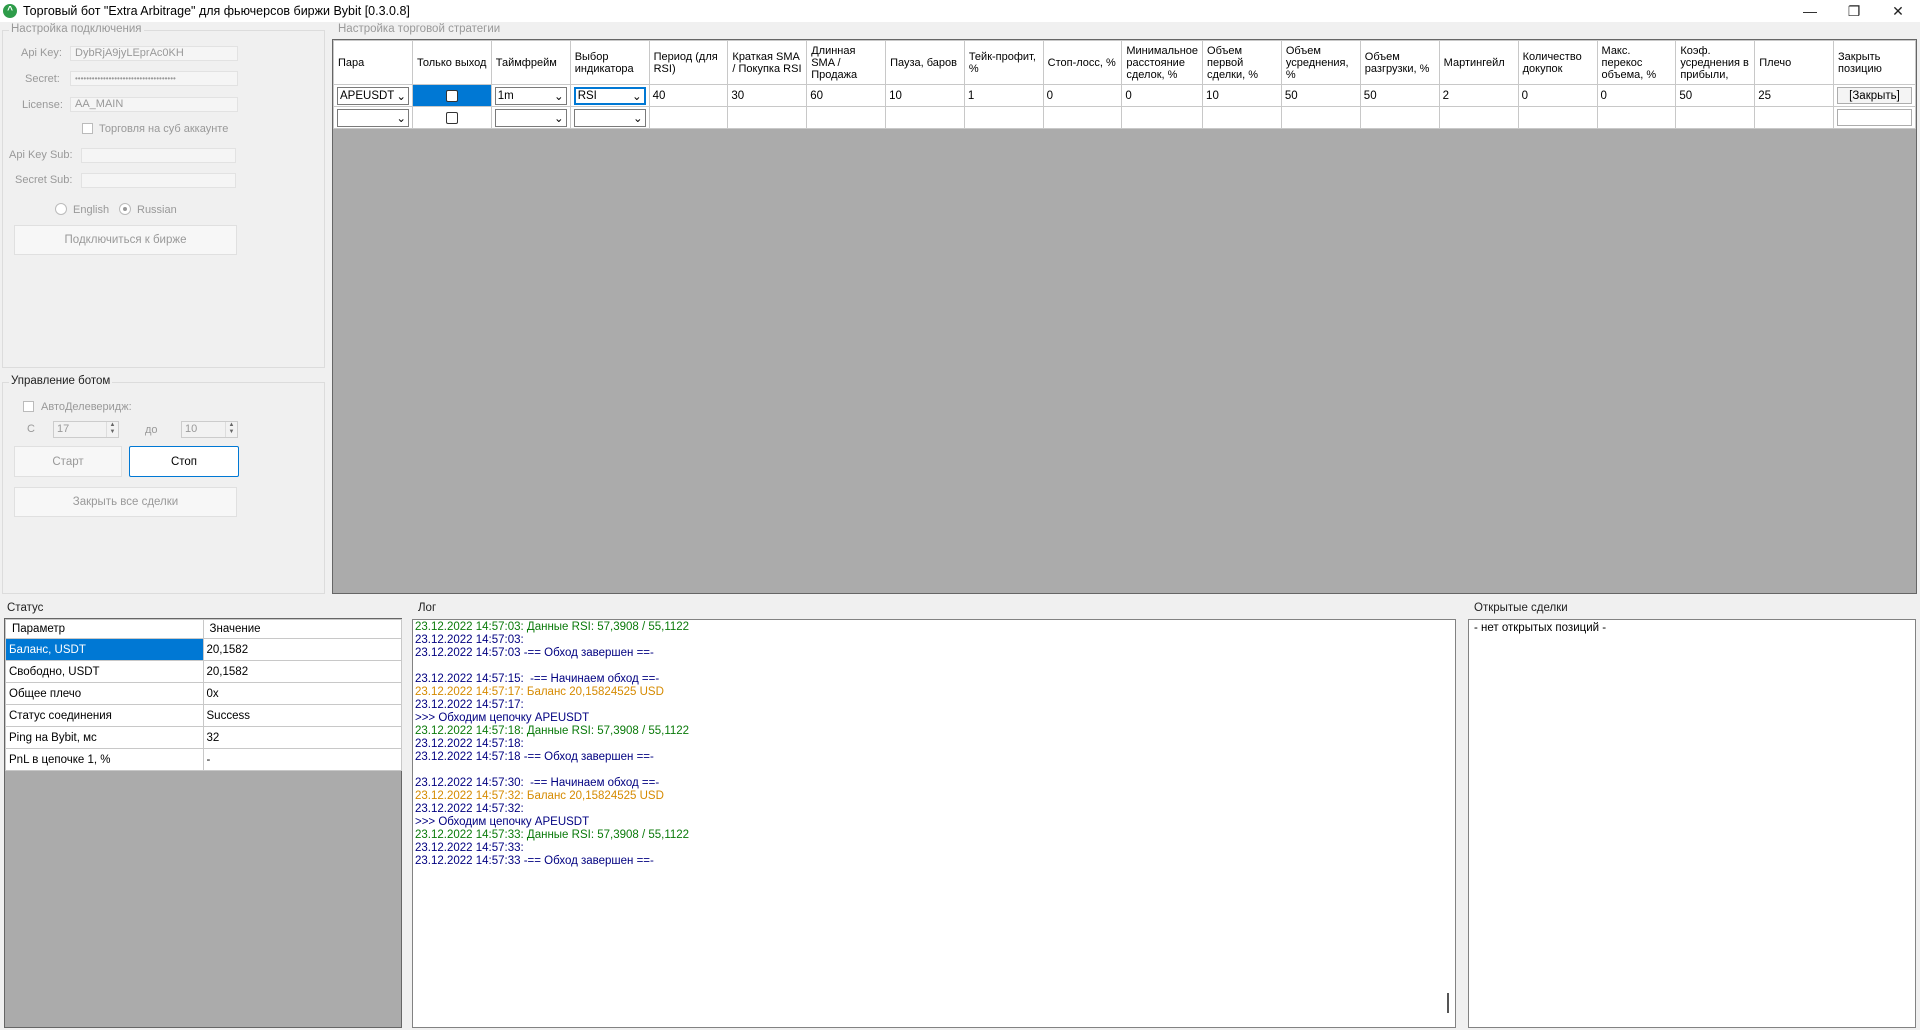 This screenshot has height=1030, width=1920. What do you see at coordinates (1692, 823) in the screenshot?
I see `open-trades-panel: - нет открытых позиций -` at bounding box center [1692, 823].